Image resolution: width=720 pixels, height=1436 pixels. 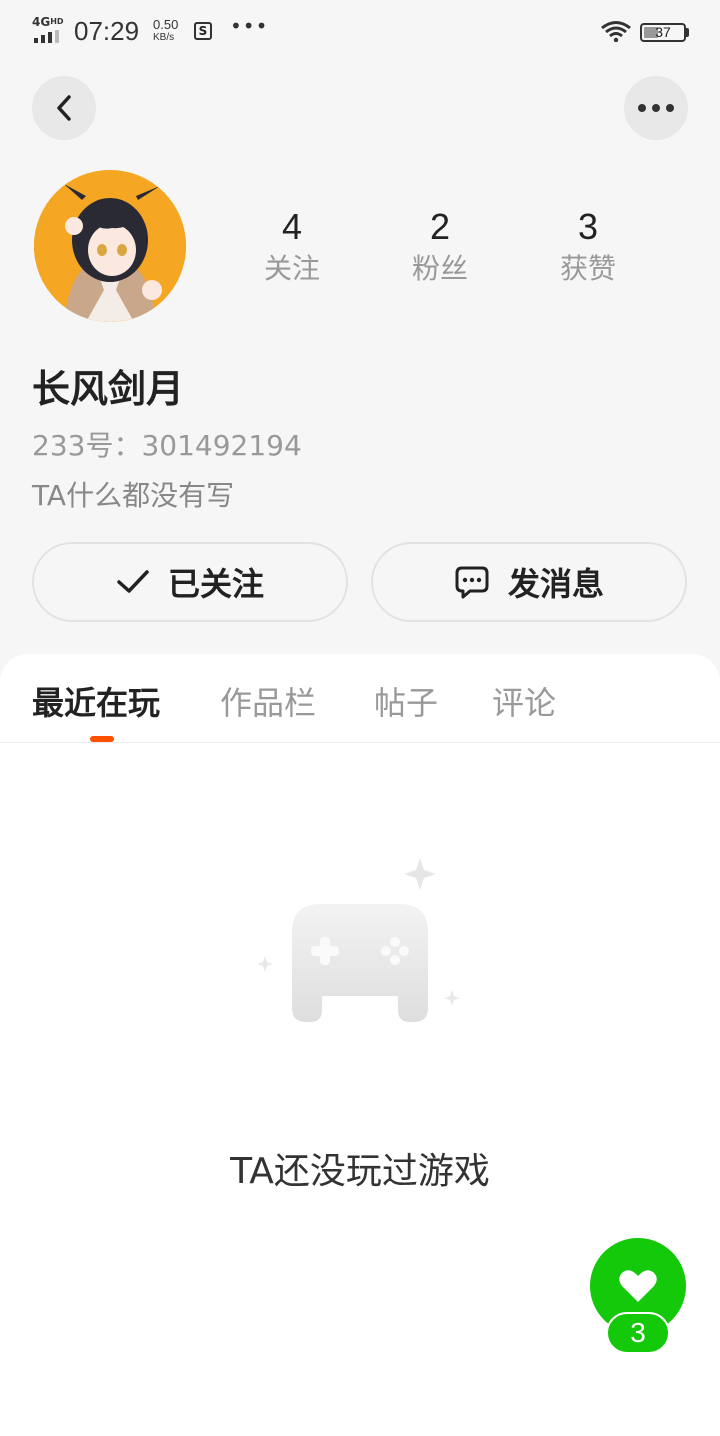 I want to click on stat-likes: 3 获赞, so click(x=588, y=247).